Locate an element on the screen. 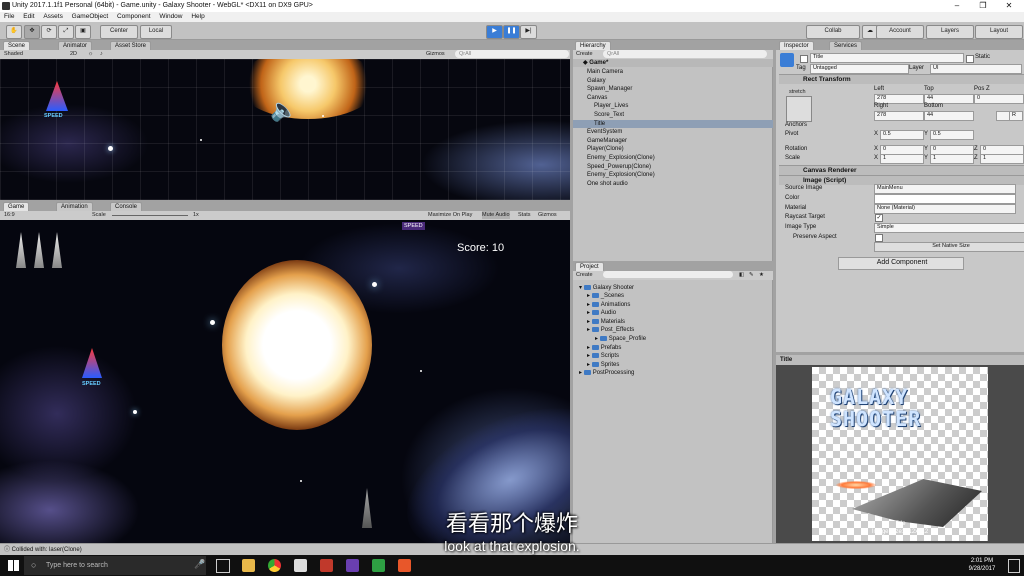 This screenshot has height=576, width=1024. posz-field: 0 is located at coordinates (999, 99).